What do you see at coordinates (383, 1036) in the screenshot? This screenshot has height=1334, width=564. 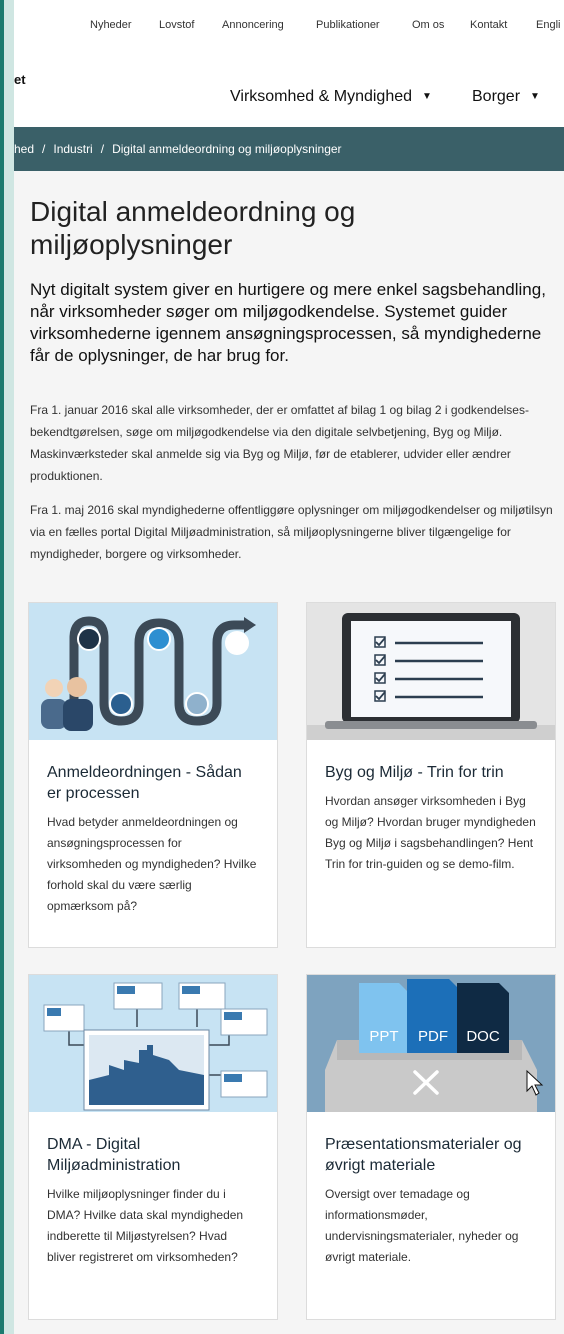 I see `ppt-file-label: PPT` at bounding box center [383, 1036].